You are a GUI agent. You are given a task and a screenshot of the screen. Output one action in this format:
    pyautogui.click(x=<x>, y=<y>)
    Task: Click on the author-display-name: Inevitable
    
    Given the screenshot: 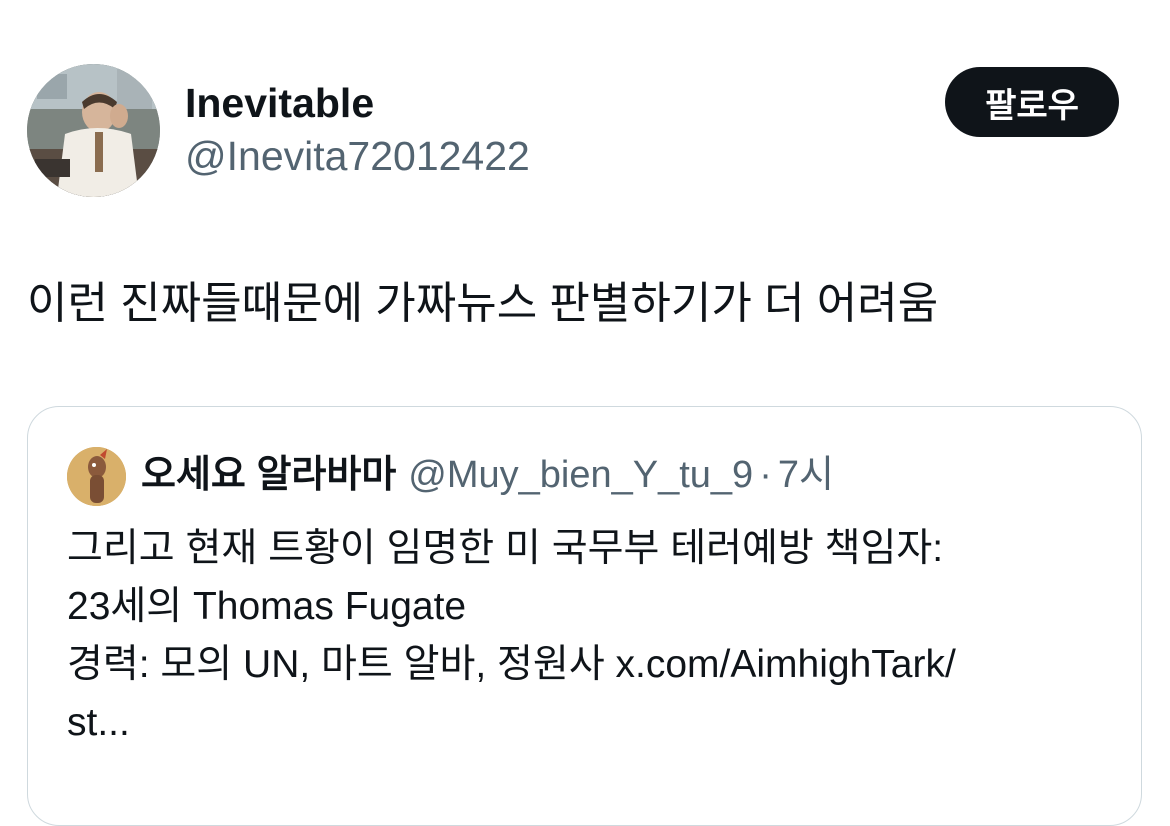 What is the action you would take?
    pyautogui.click(x=279, y=103)
    